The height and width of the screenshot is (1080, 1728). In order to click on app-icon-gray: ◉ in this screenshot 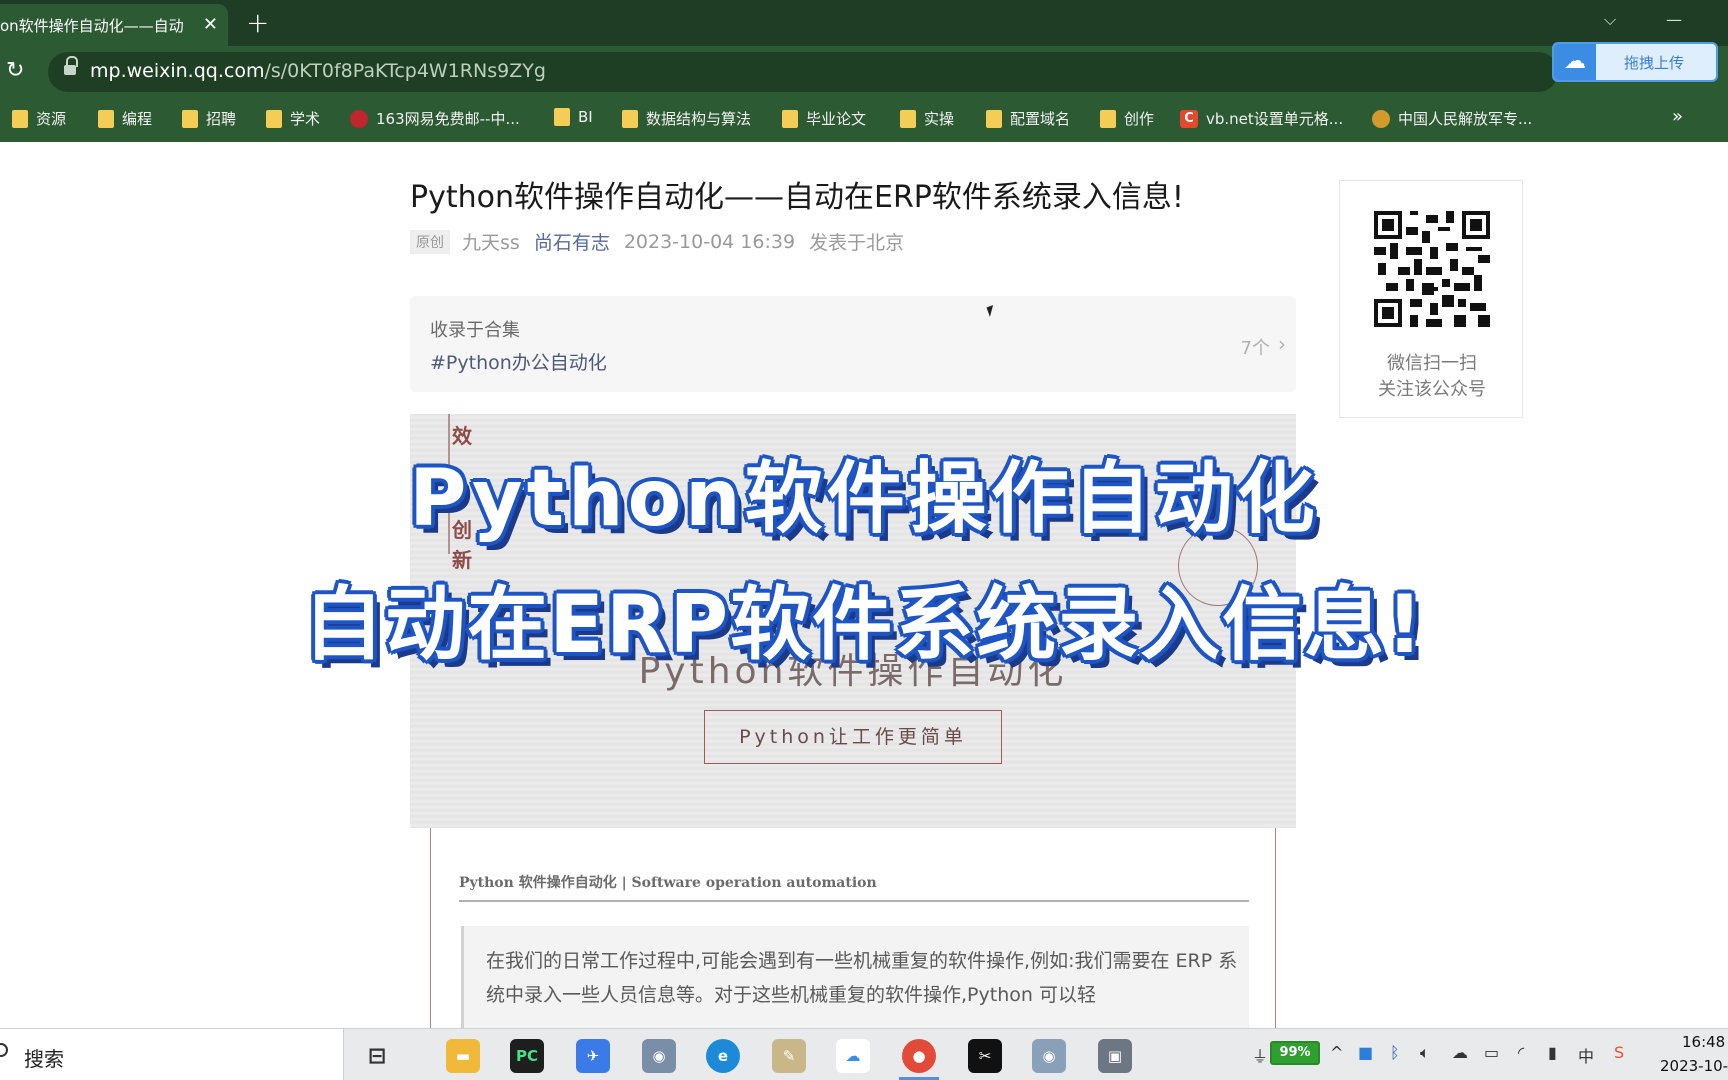, I will do `click(659, 1056)`.